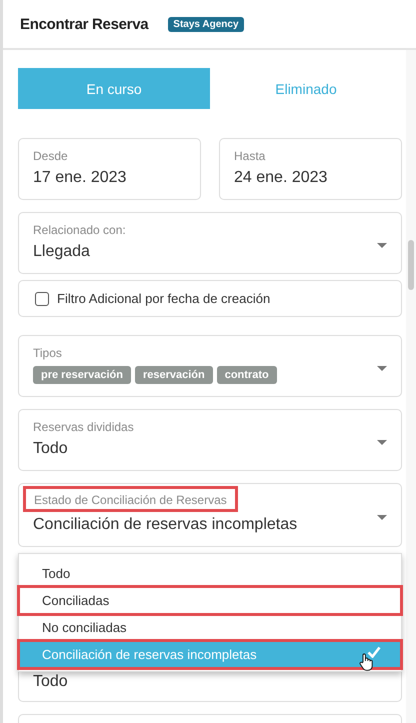 This screenshot has height=723, width=416. I want to click on agency-badge: Stays Agency, so click(206, 24).